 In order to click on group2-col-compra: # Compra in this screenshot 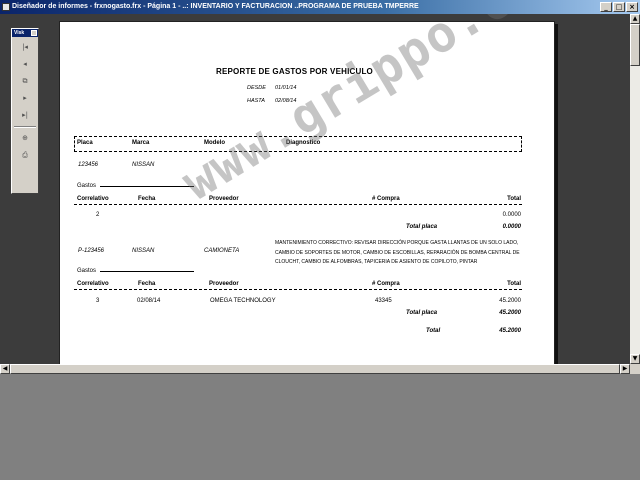, I will do `click(386, 284)`.